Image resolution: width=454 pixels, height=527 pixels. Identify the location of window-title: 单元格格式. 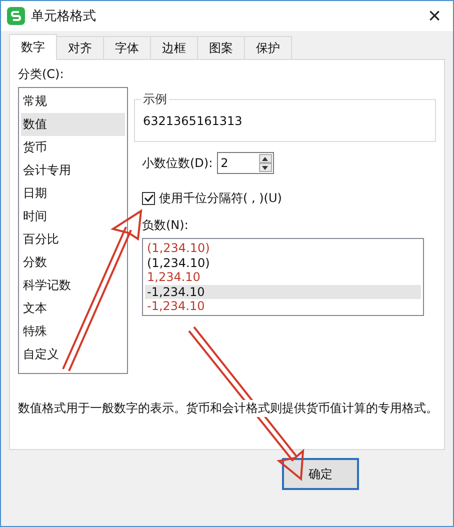
(64, 16).